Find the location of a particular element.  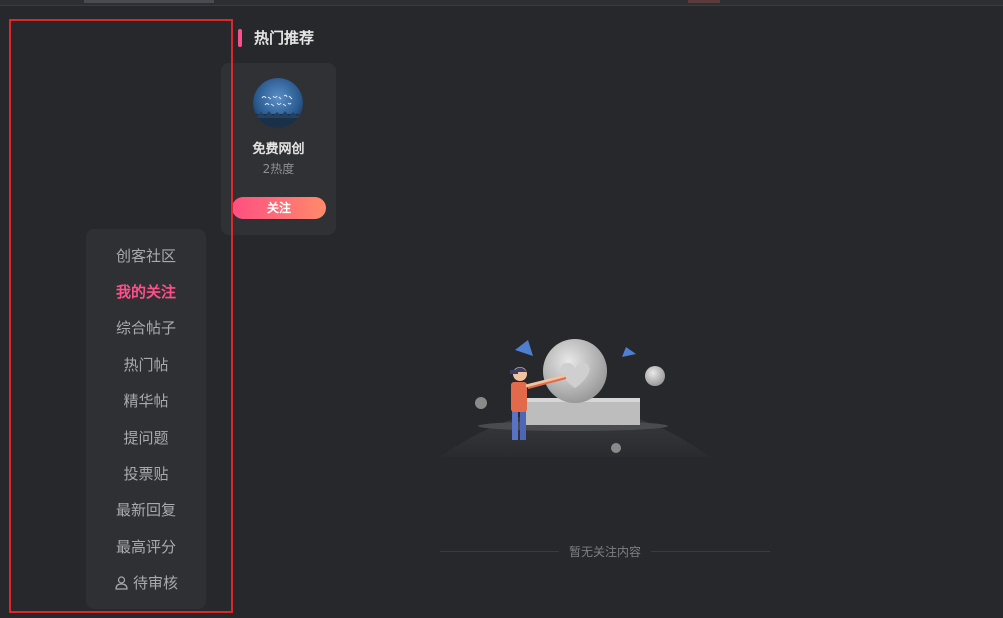

hot-recommend-header: 热门推荐 is located at coordinates (276, 37).